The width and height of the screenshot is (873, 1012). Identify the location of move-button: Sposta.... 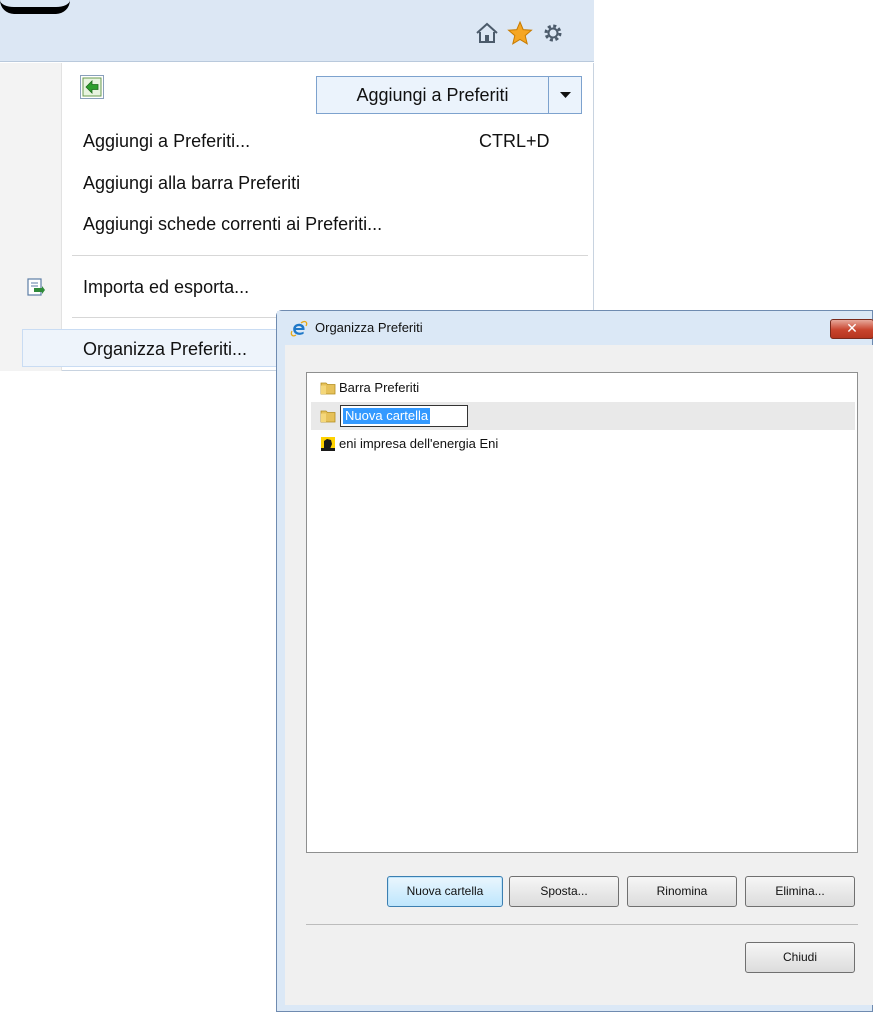
(564, 891).